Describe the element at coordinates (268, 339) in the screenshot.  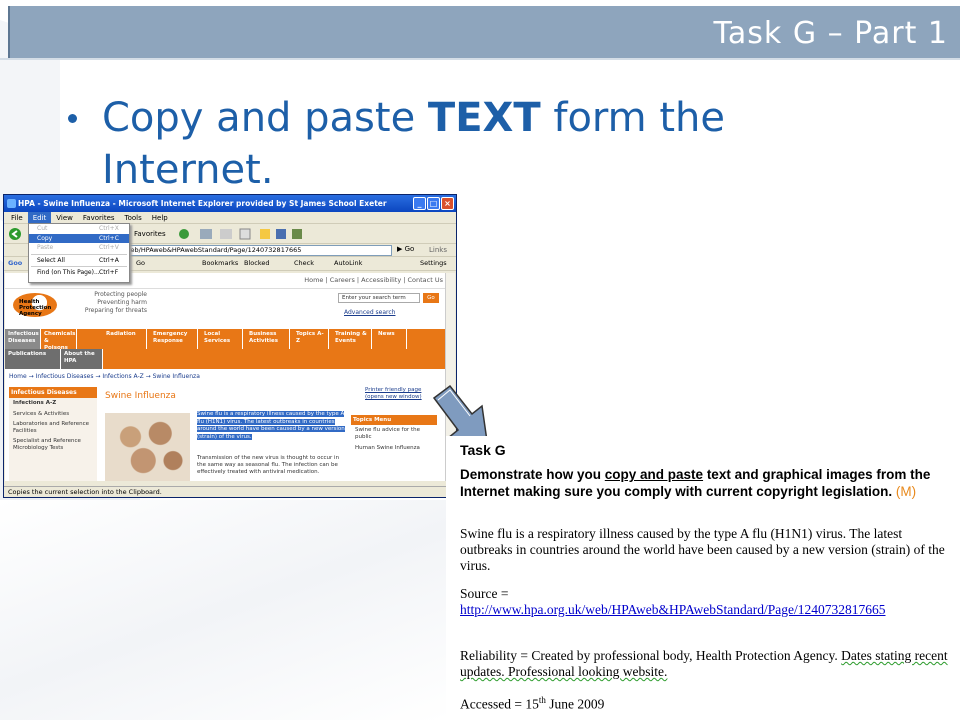
I see `nav-tab-business: Business Activities` at that location.